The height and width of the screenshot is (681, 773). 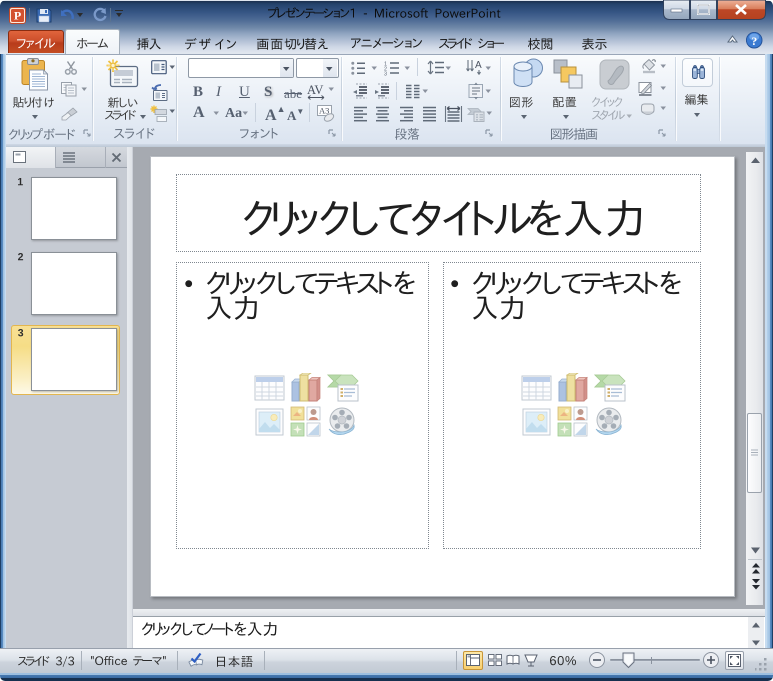 What do you see at coordinates (385, 74) in the screenshot?
I see `svg-text: 3` at bounding box center [385, 74].